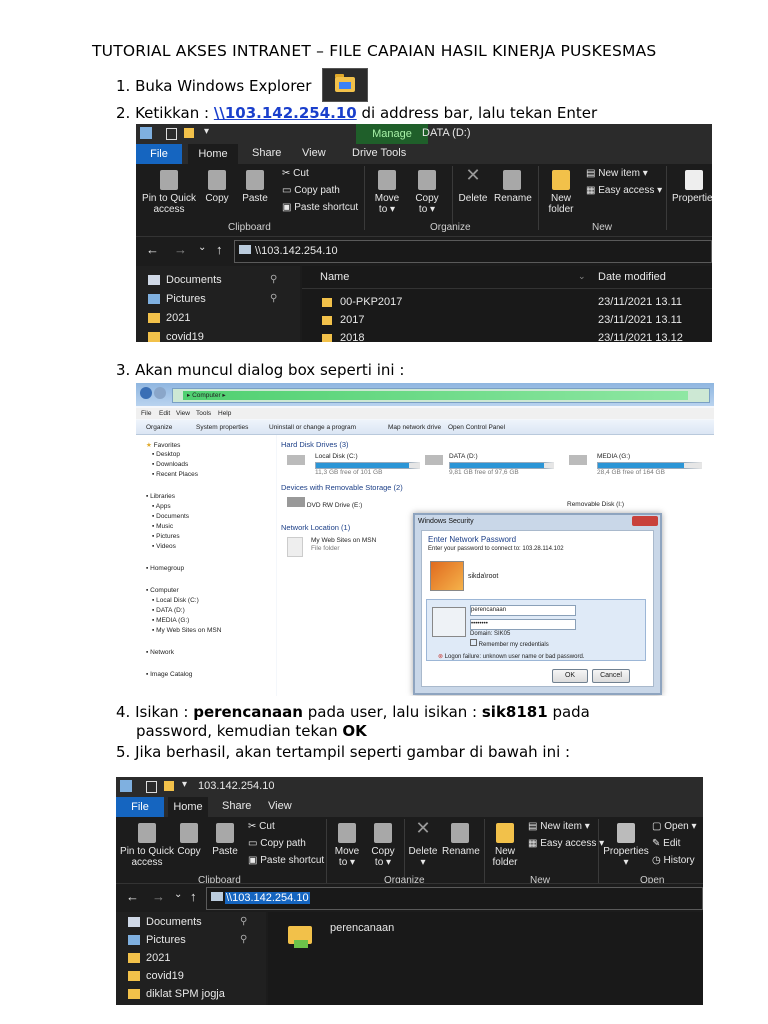  I want to click on nav-favorites: ★ Favorites, so click(163, 445).